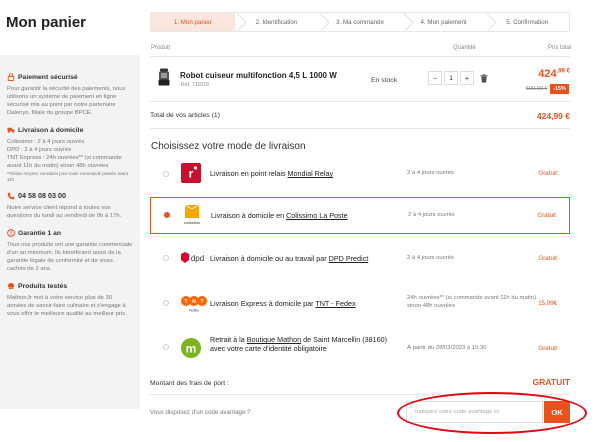 This screenshot has height=442, width=600. What do you see at coordinates (554, 74) in the screenshot?
I see `product-price: 424,99 €` at bounding box center [554, 74].